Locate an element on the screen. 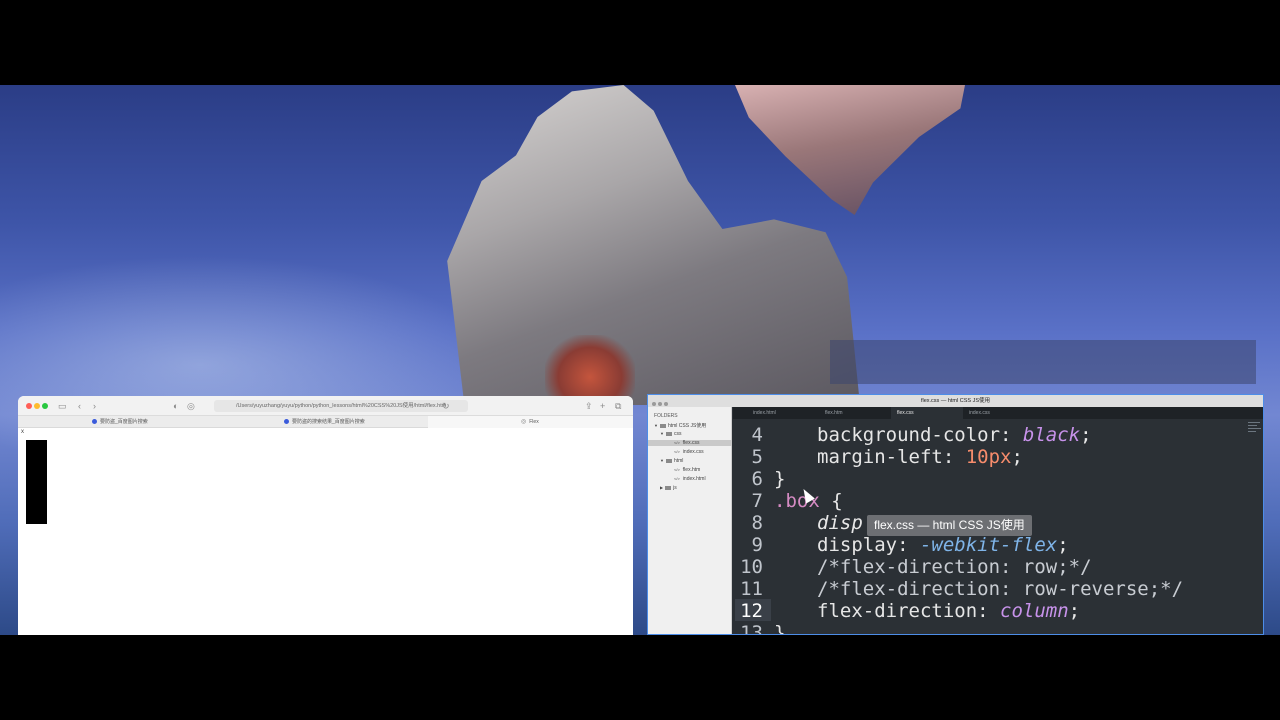  line-gutter: 4 5 6 7 8 9 10 11 12 13 is located at coordinates (753, 526).